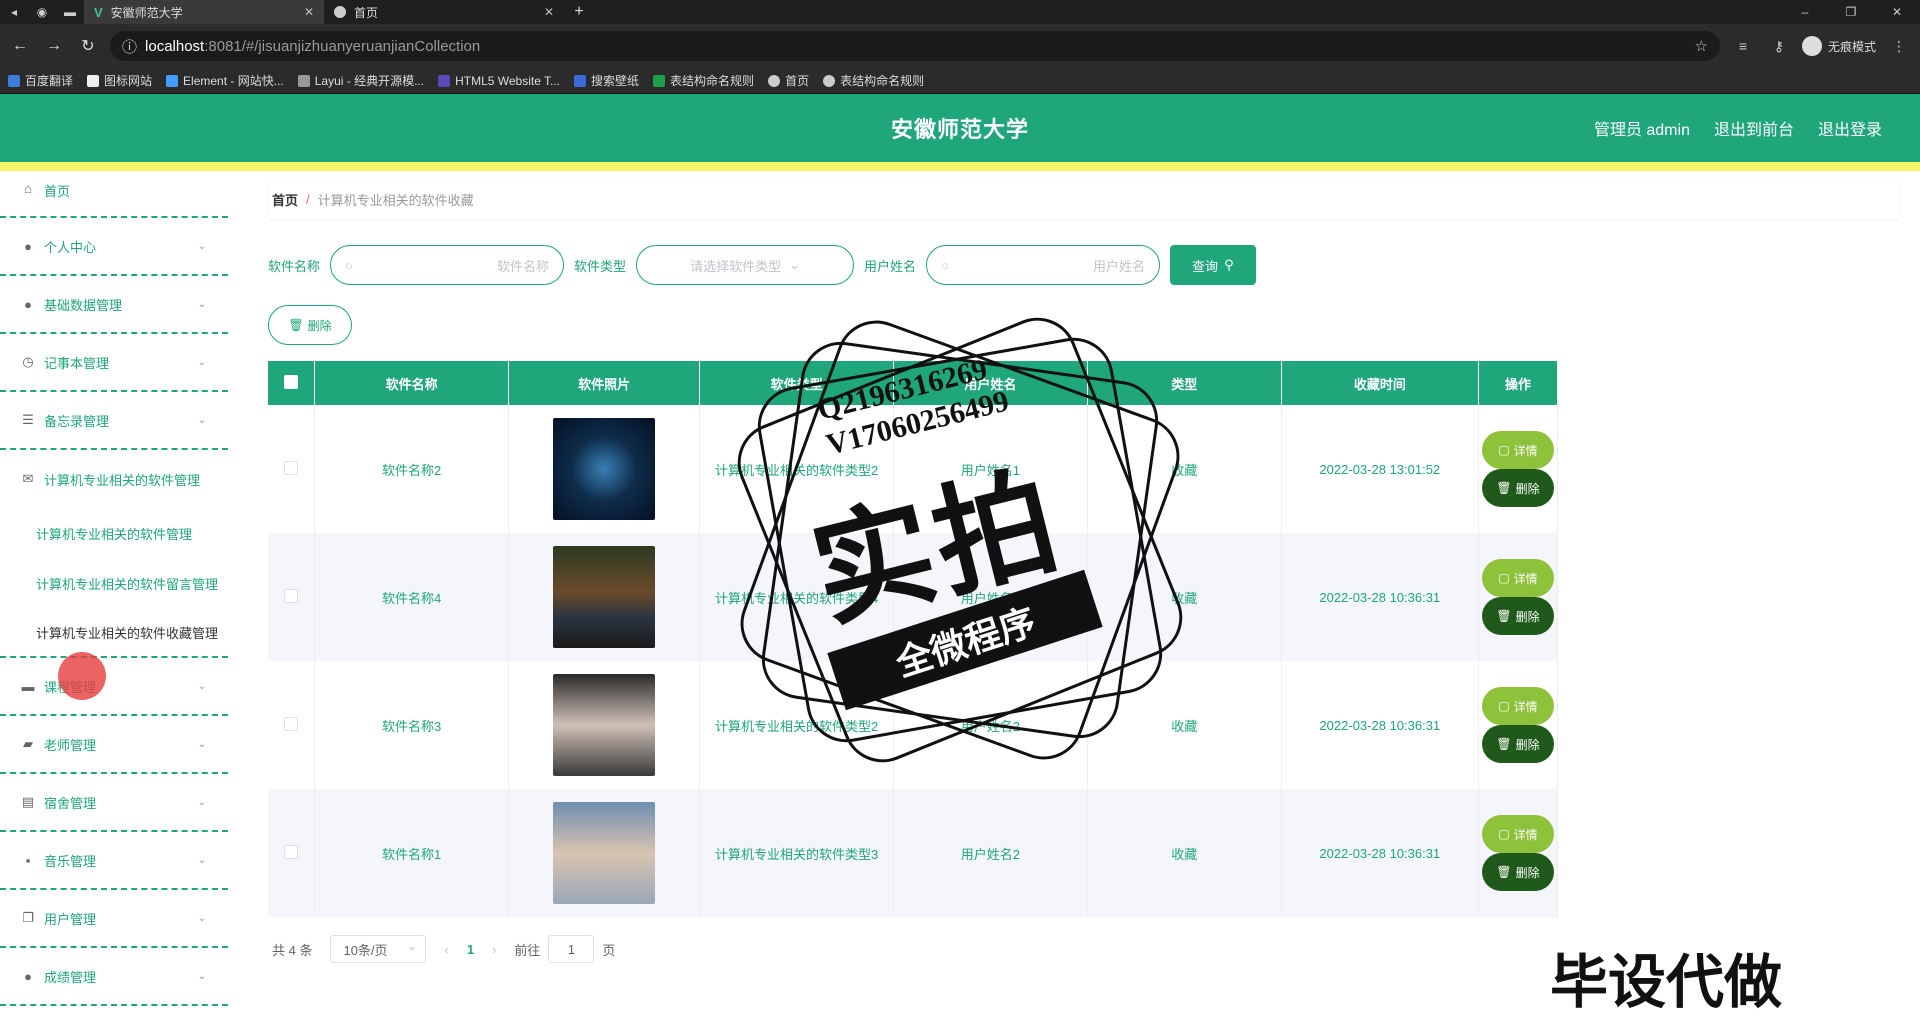 This screenshot has height=1019, width=1920. What do you see at coordinates (20, 46) in the screenshot?
I see `back-icon: ←` at bounding box center [20, 46].